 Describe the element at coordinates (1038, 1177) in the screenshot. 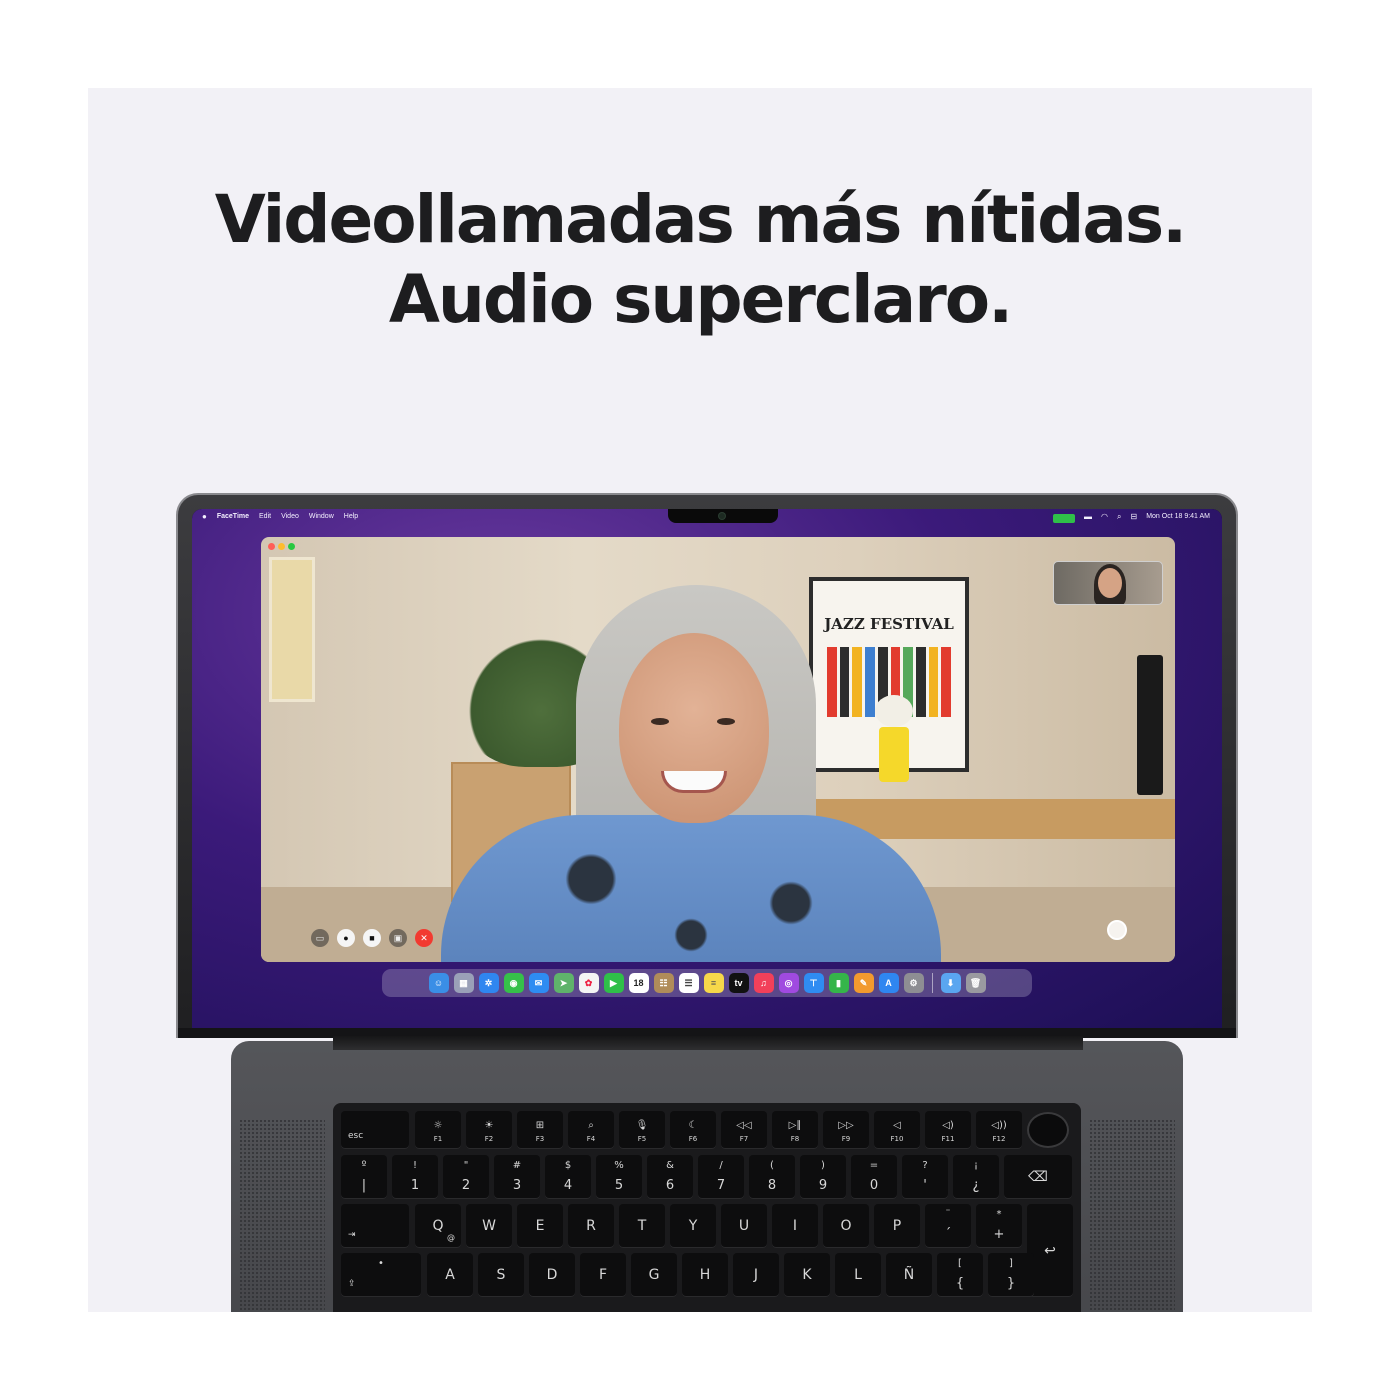

I see `key-delete: ⌫` at that location.